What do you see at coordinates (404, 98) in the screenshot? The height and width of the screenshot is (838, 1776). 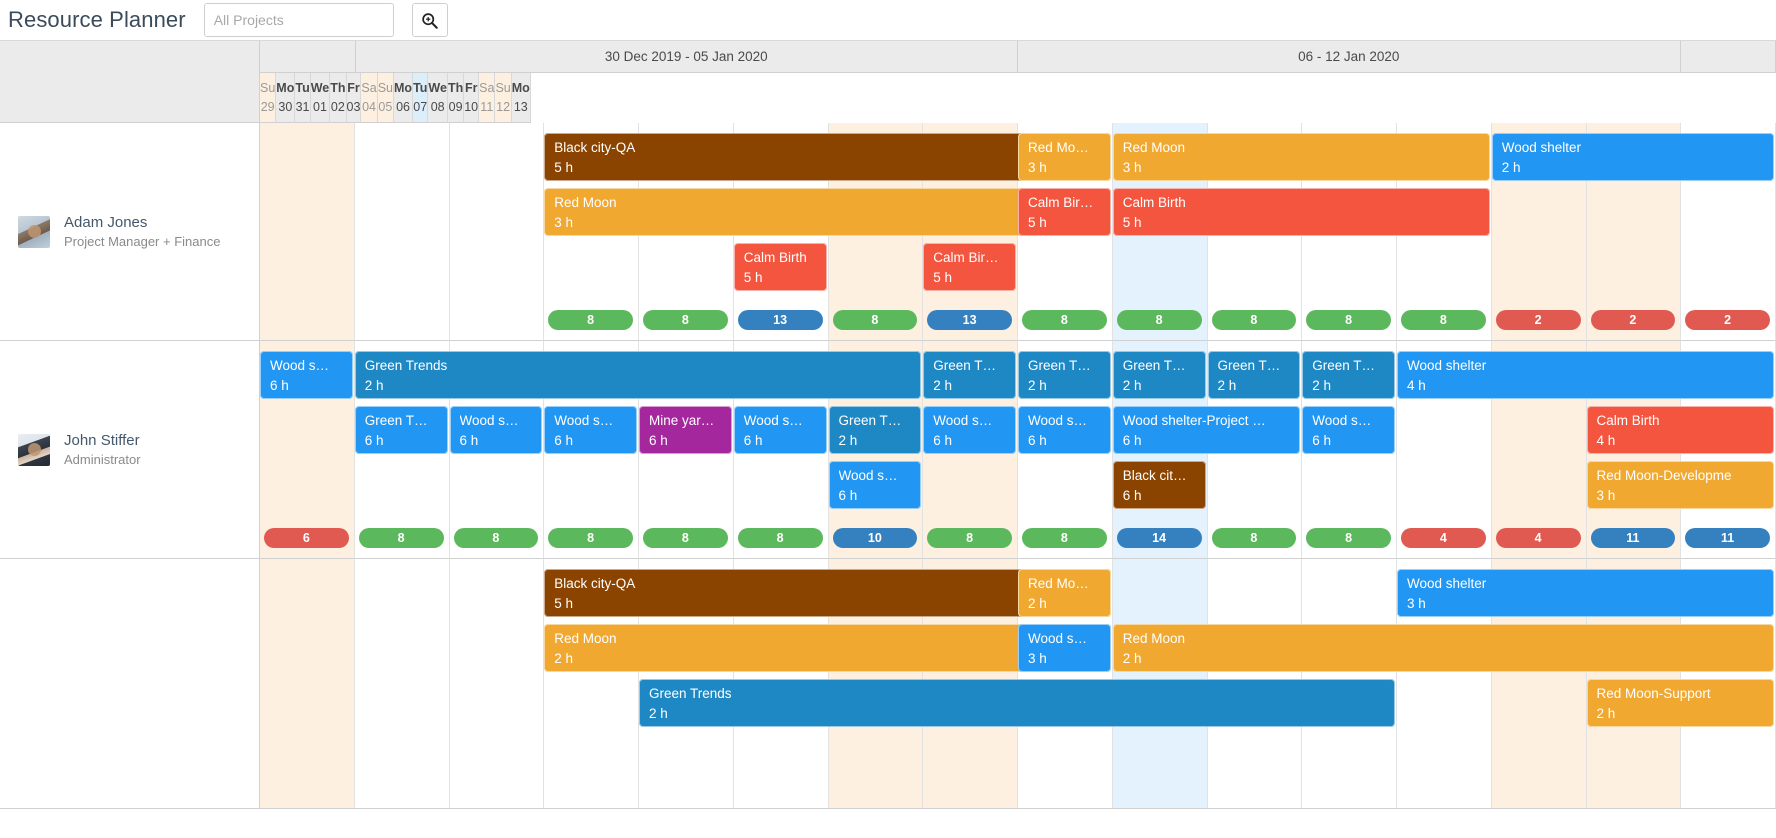 I see `day-header-mo-06: Mo 06` at bounding box center [404, 98].